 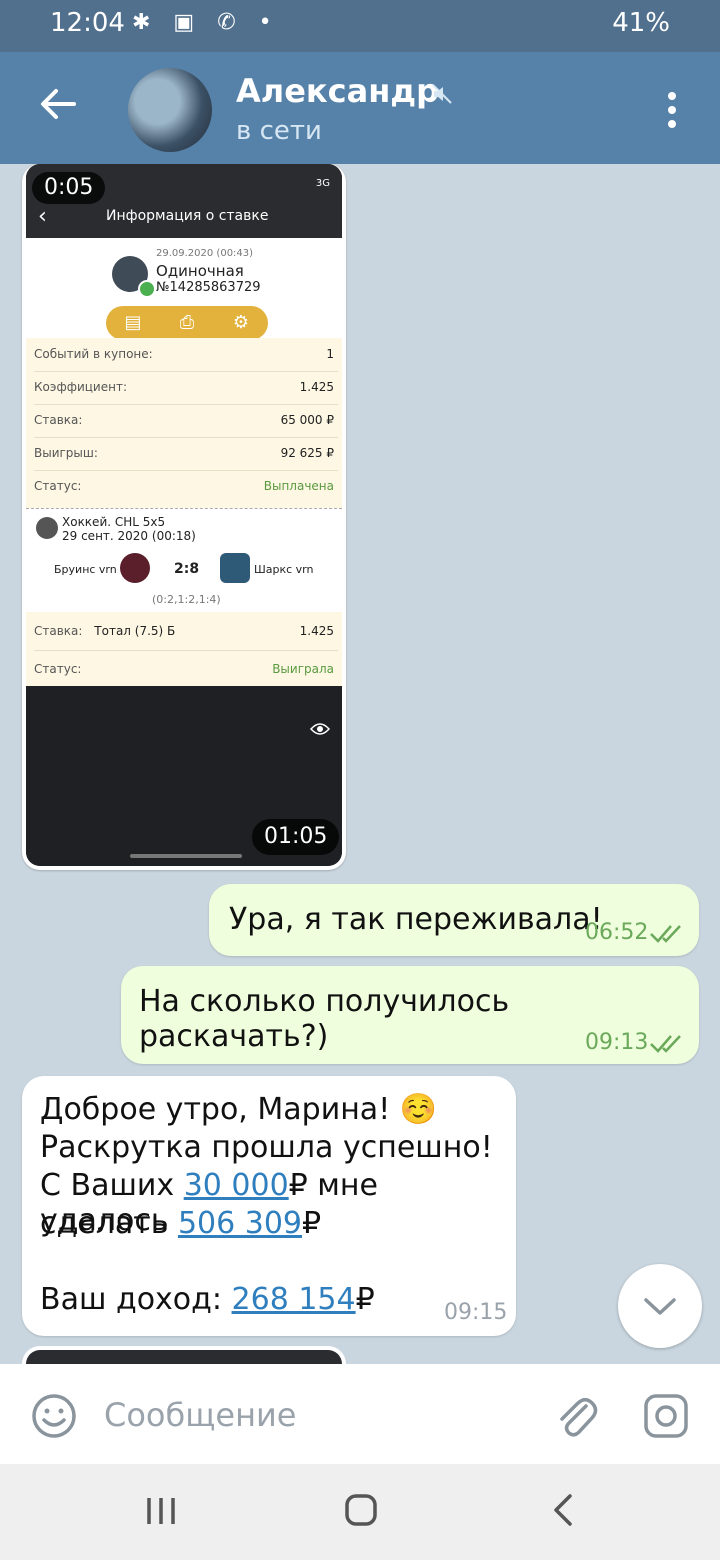 I want to click on video-duration-total: 01:05, so click(x=296, y=837).